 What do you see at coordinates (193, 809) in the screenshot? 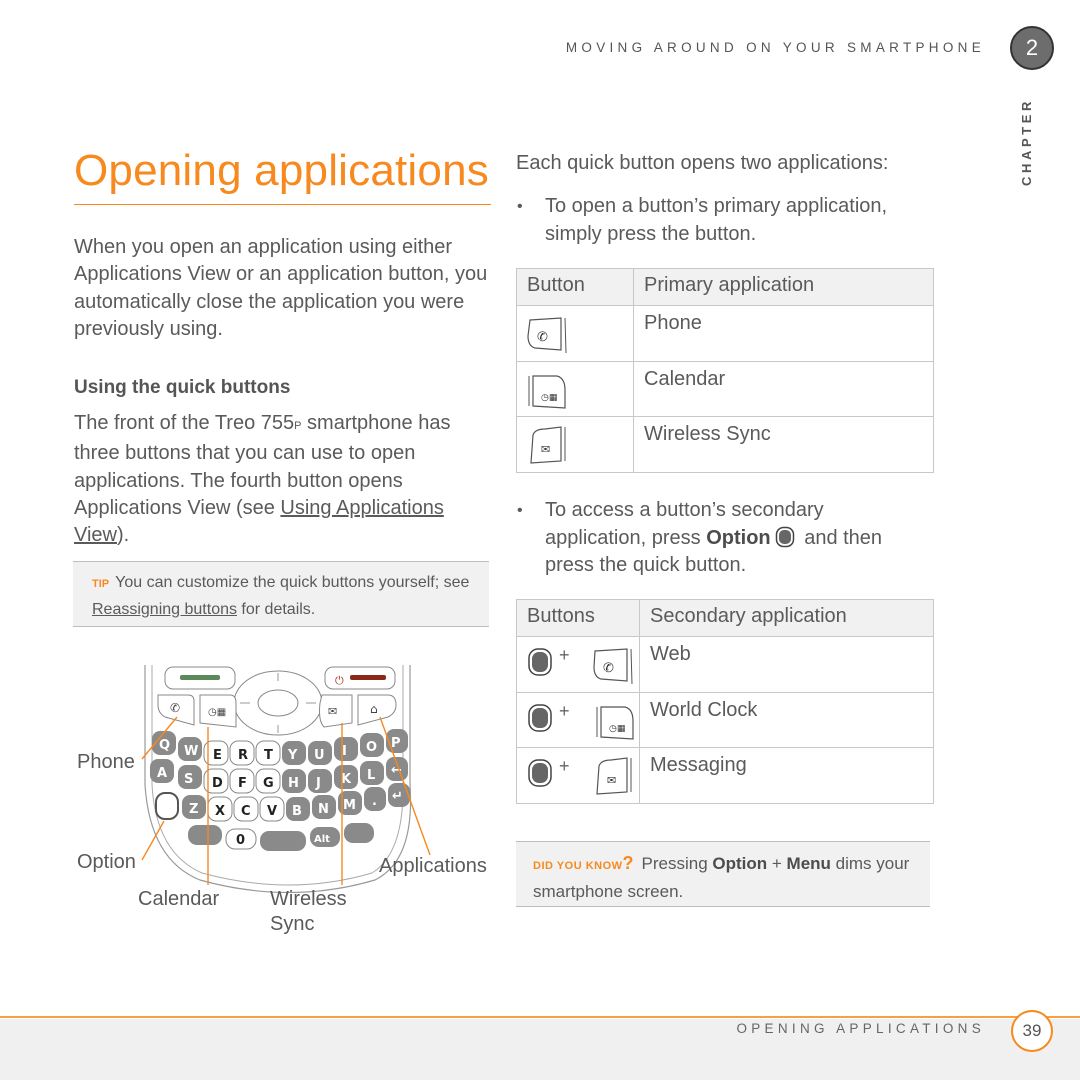
I see `svg-text: Z` at bounding box center [193, 809].